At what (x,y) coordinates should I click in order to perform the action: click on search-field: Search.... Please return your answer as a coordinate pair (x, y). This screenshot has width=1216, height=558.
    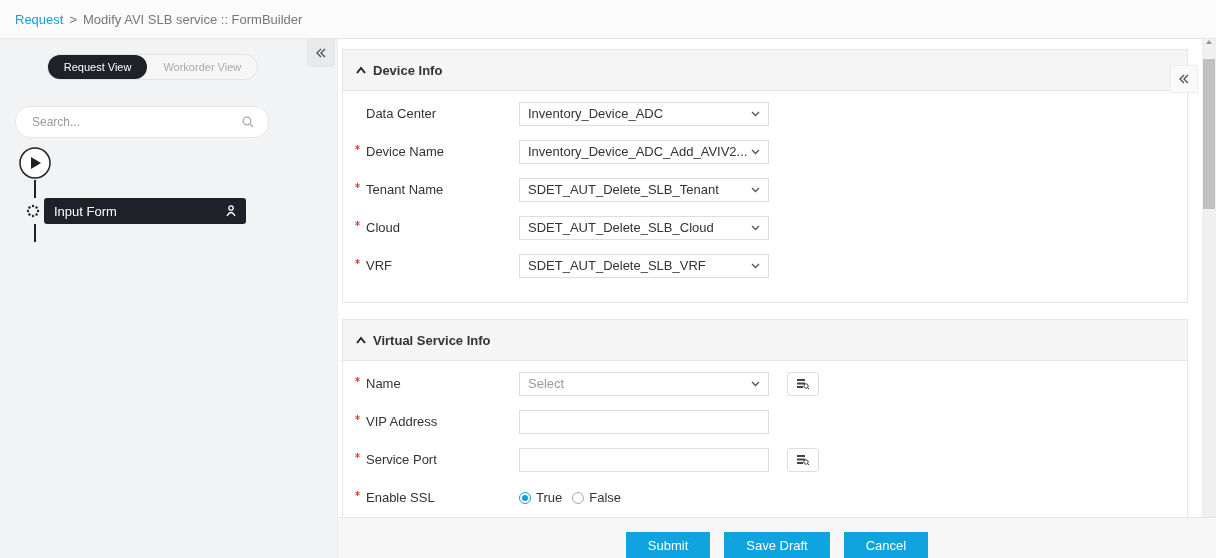
    Looking at the image, I should click on (142, 122).